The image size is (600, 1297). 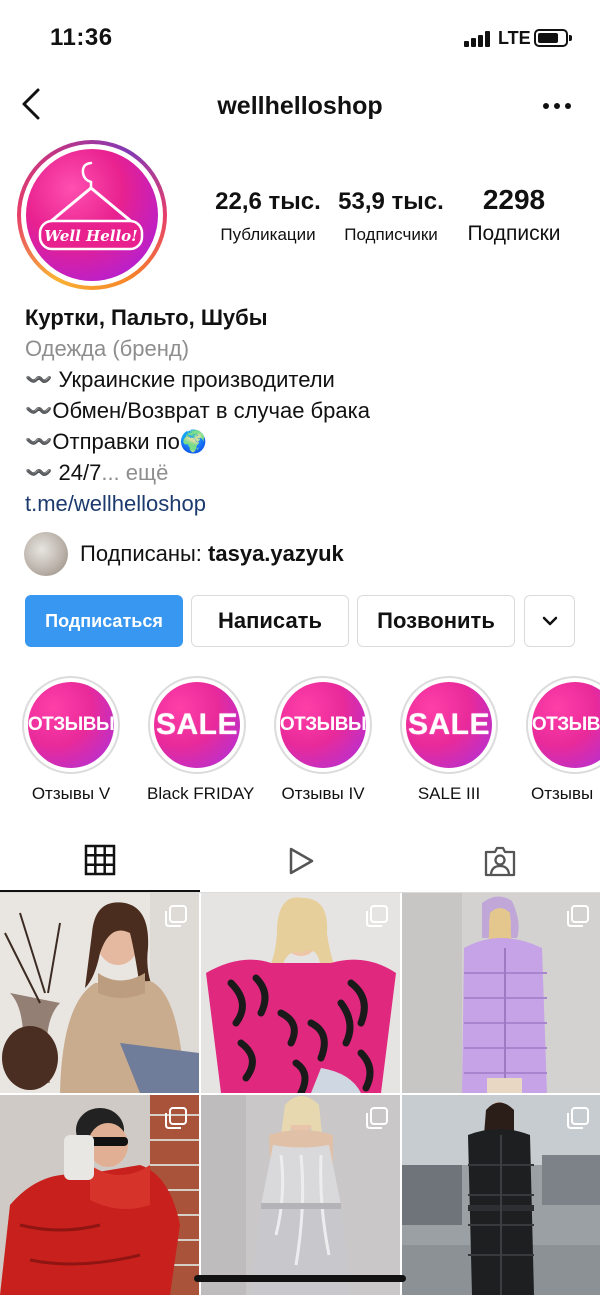 I want to click on bio-category: Одежда (бренд), so click(x=305, y=348).